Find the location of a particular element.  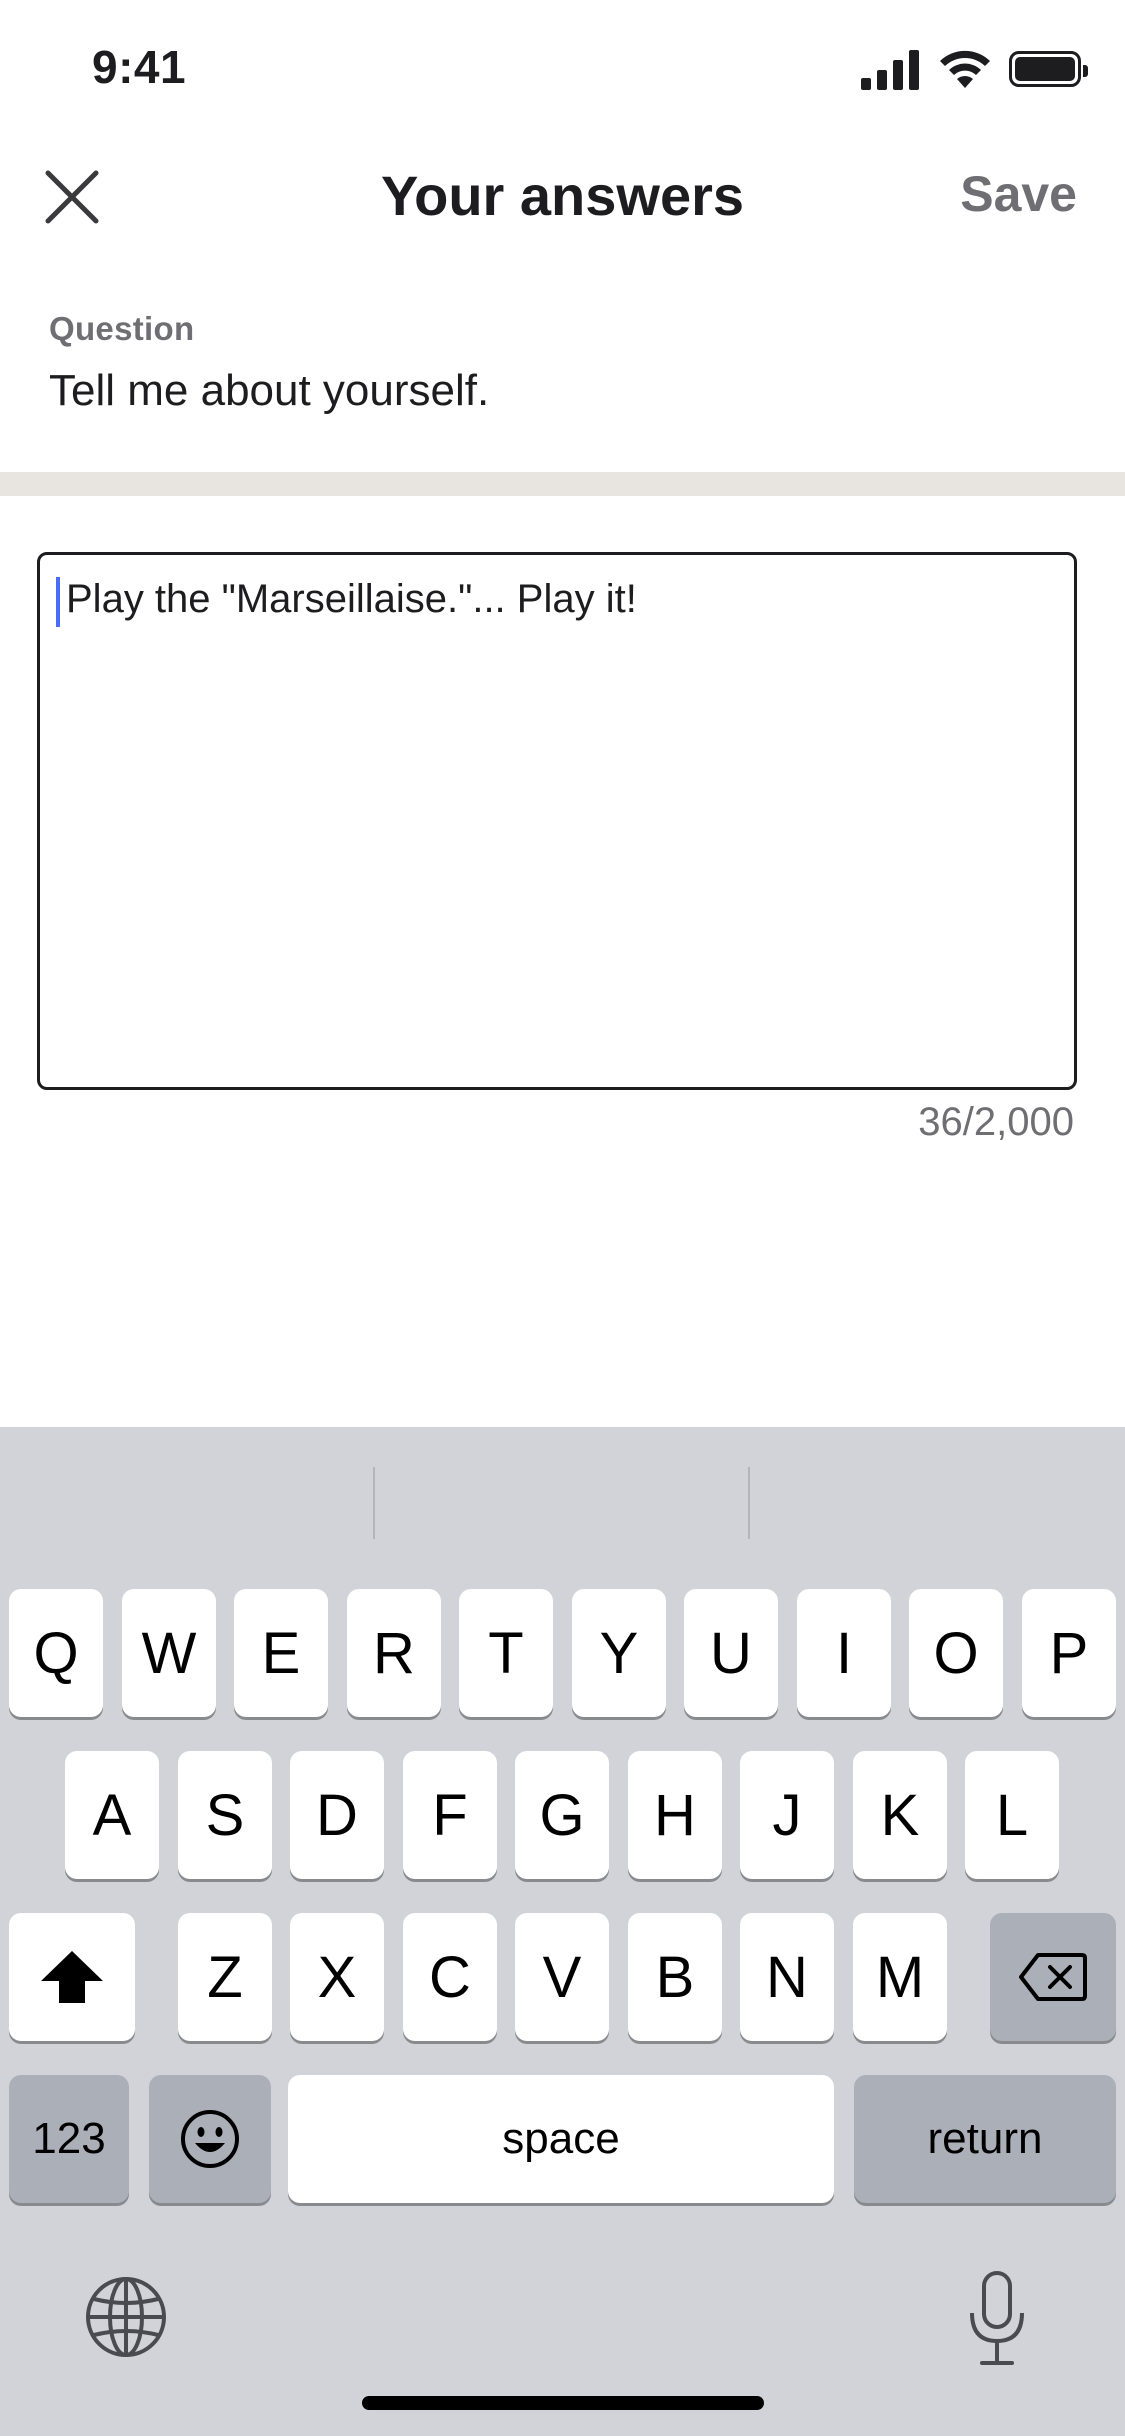

key-l: L is located at coordinates (1012, 1815).